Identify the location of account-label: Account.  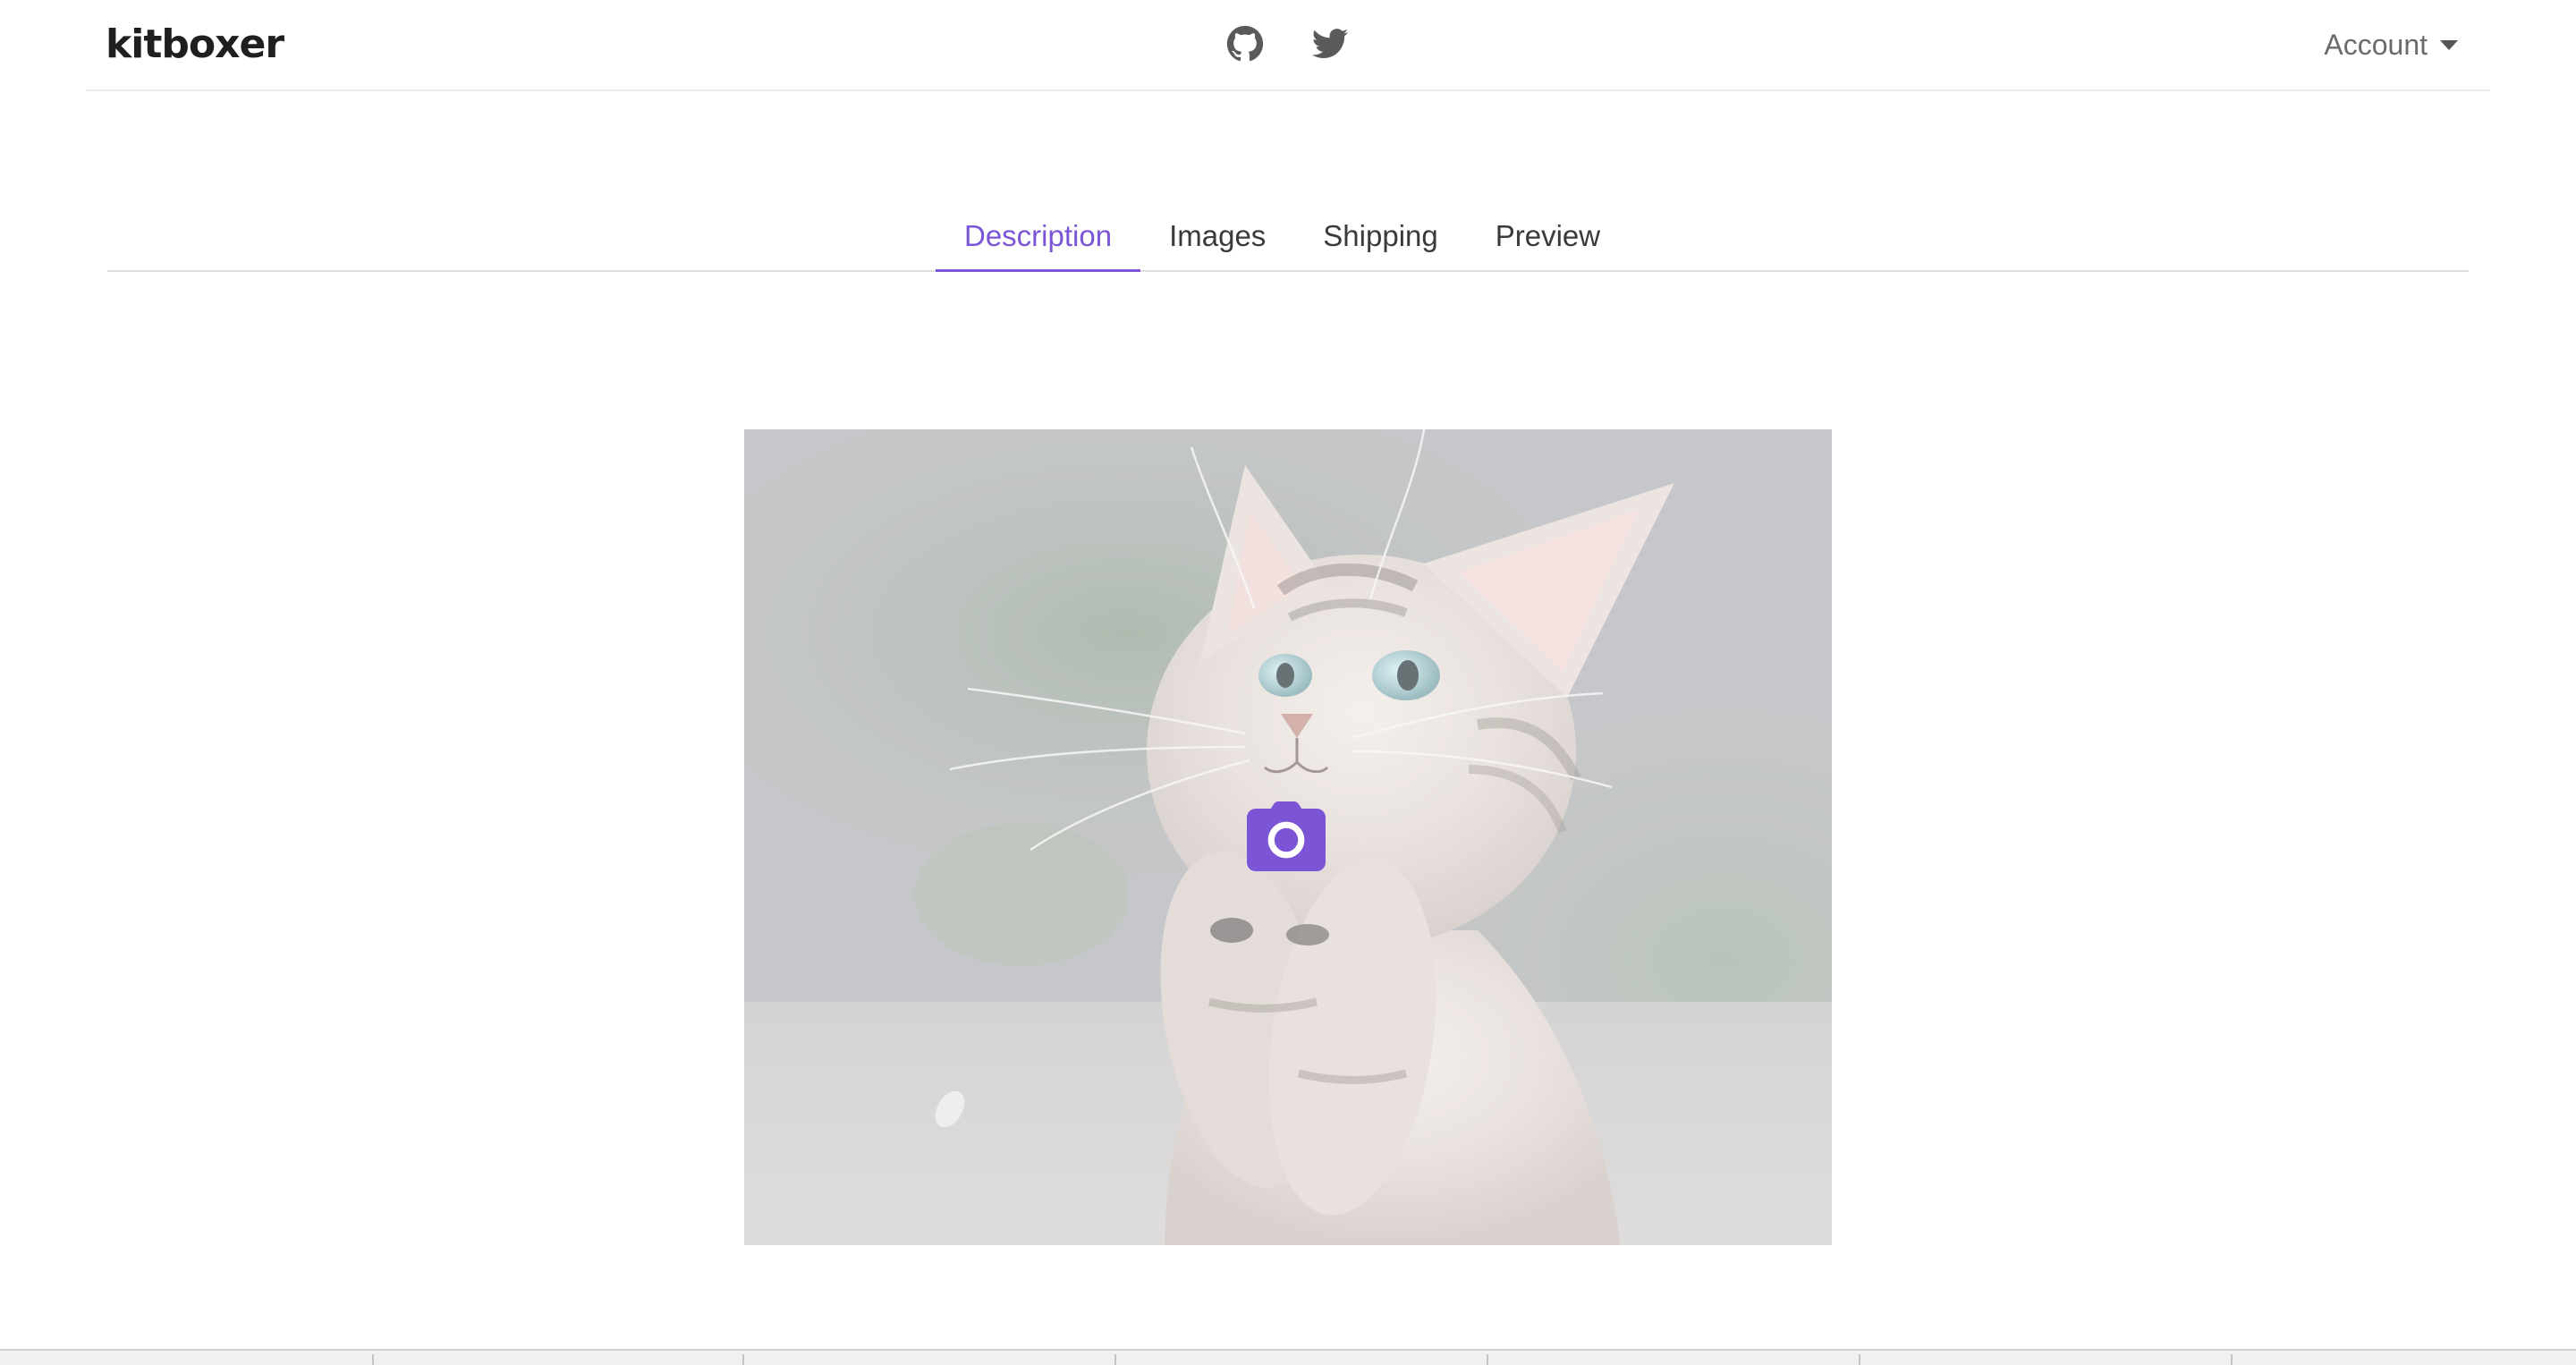
(2376, 44).